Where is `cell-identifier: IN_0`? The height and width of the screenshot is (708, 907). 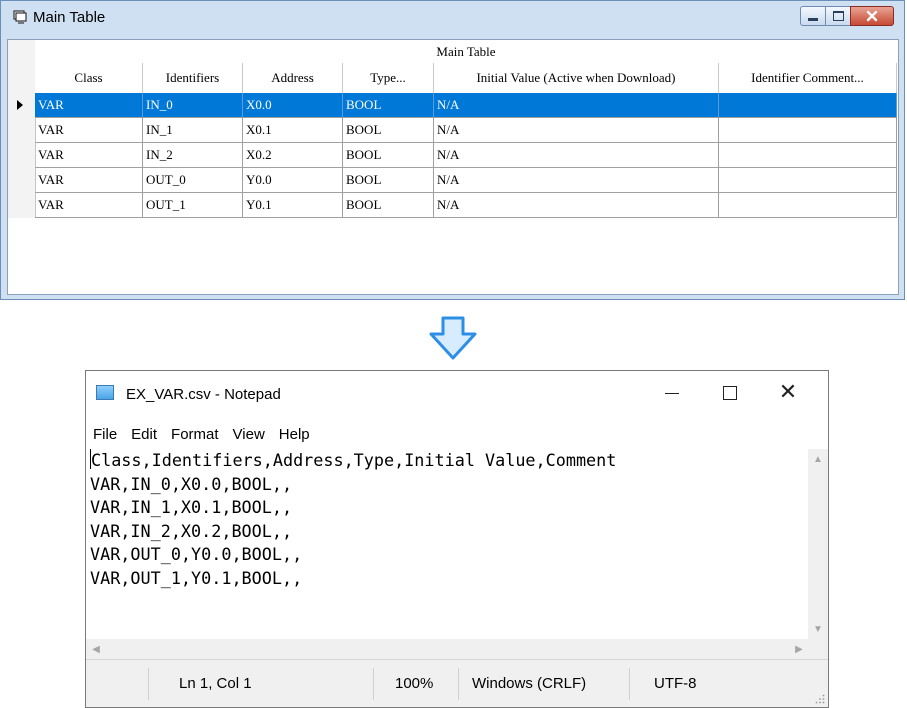 cell-identifier: IN_0 is located at coordinates (193, 105).